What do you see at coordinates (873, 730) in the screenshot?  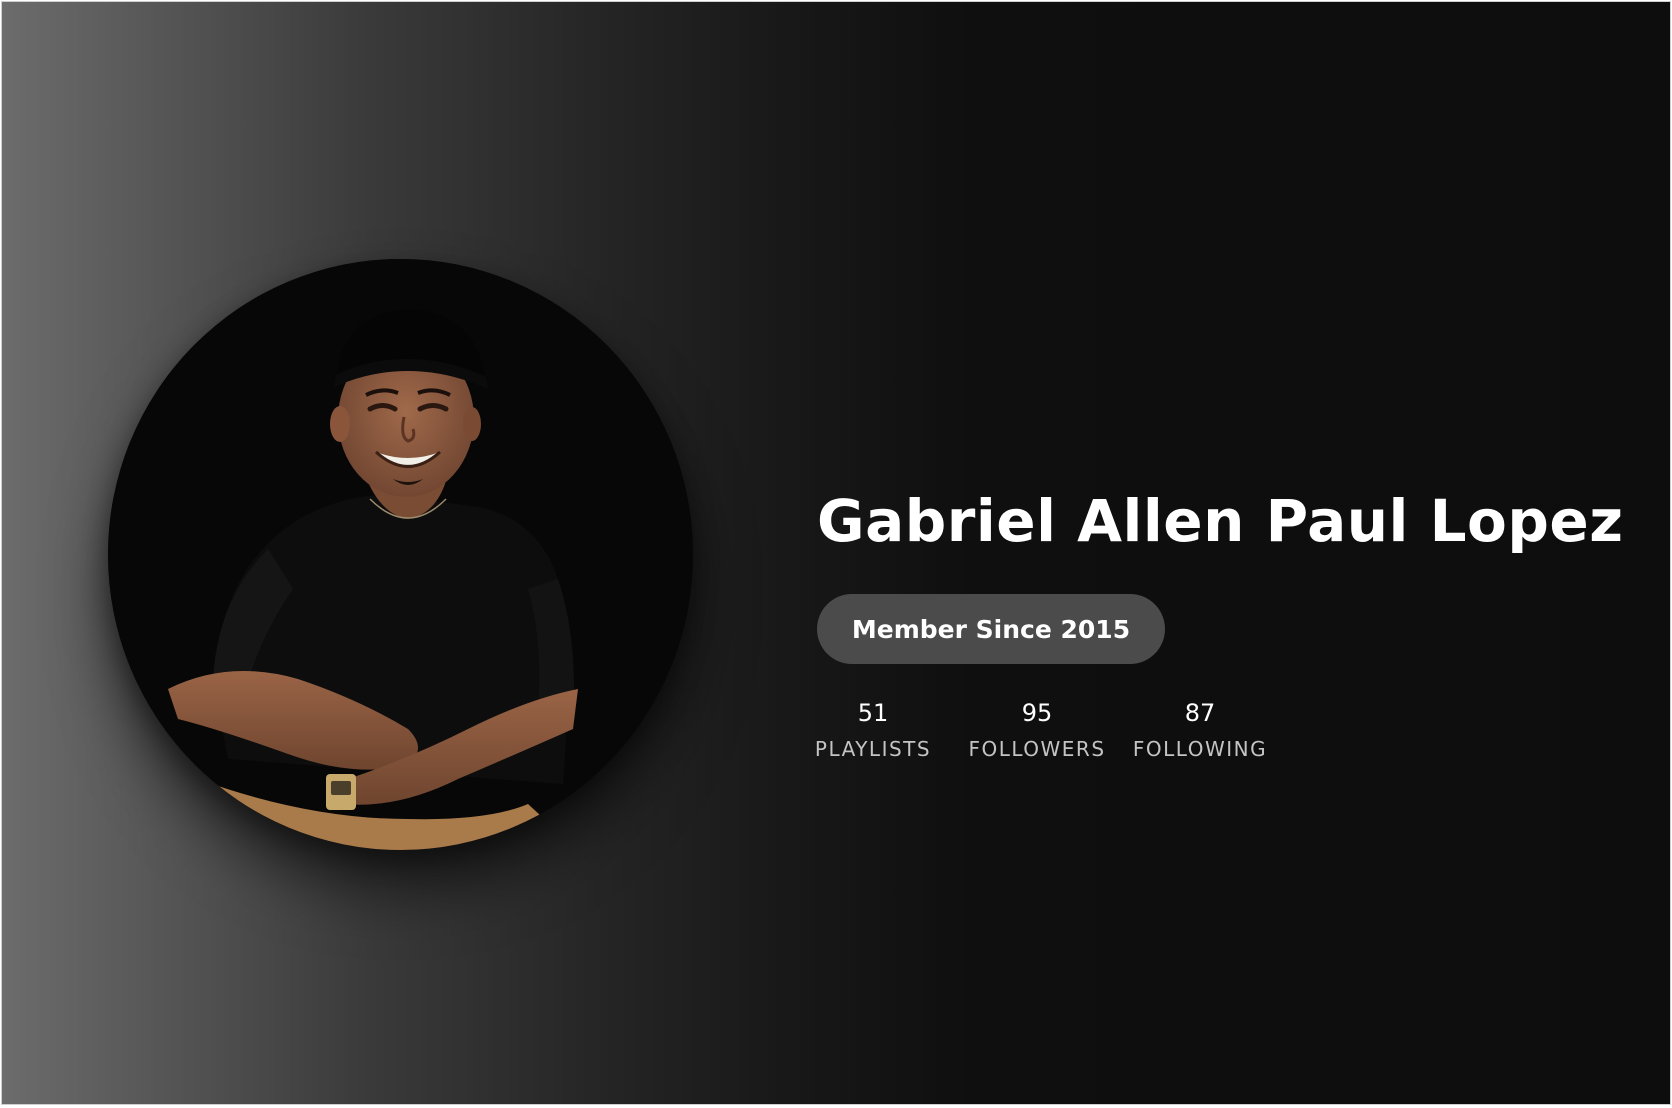 I see `stat-playlists: 51 PLAYLISTS` at bounding box center [873, 730].